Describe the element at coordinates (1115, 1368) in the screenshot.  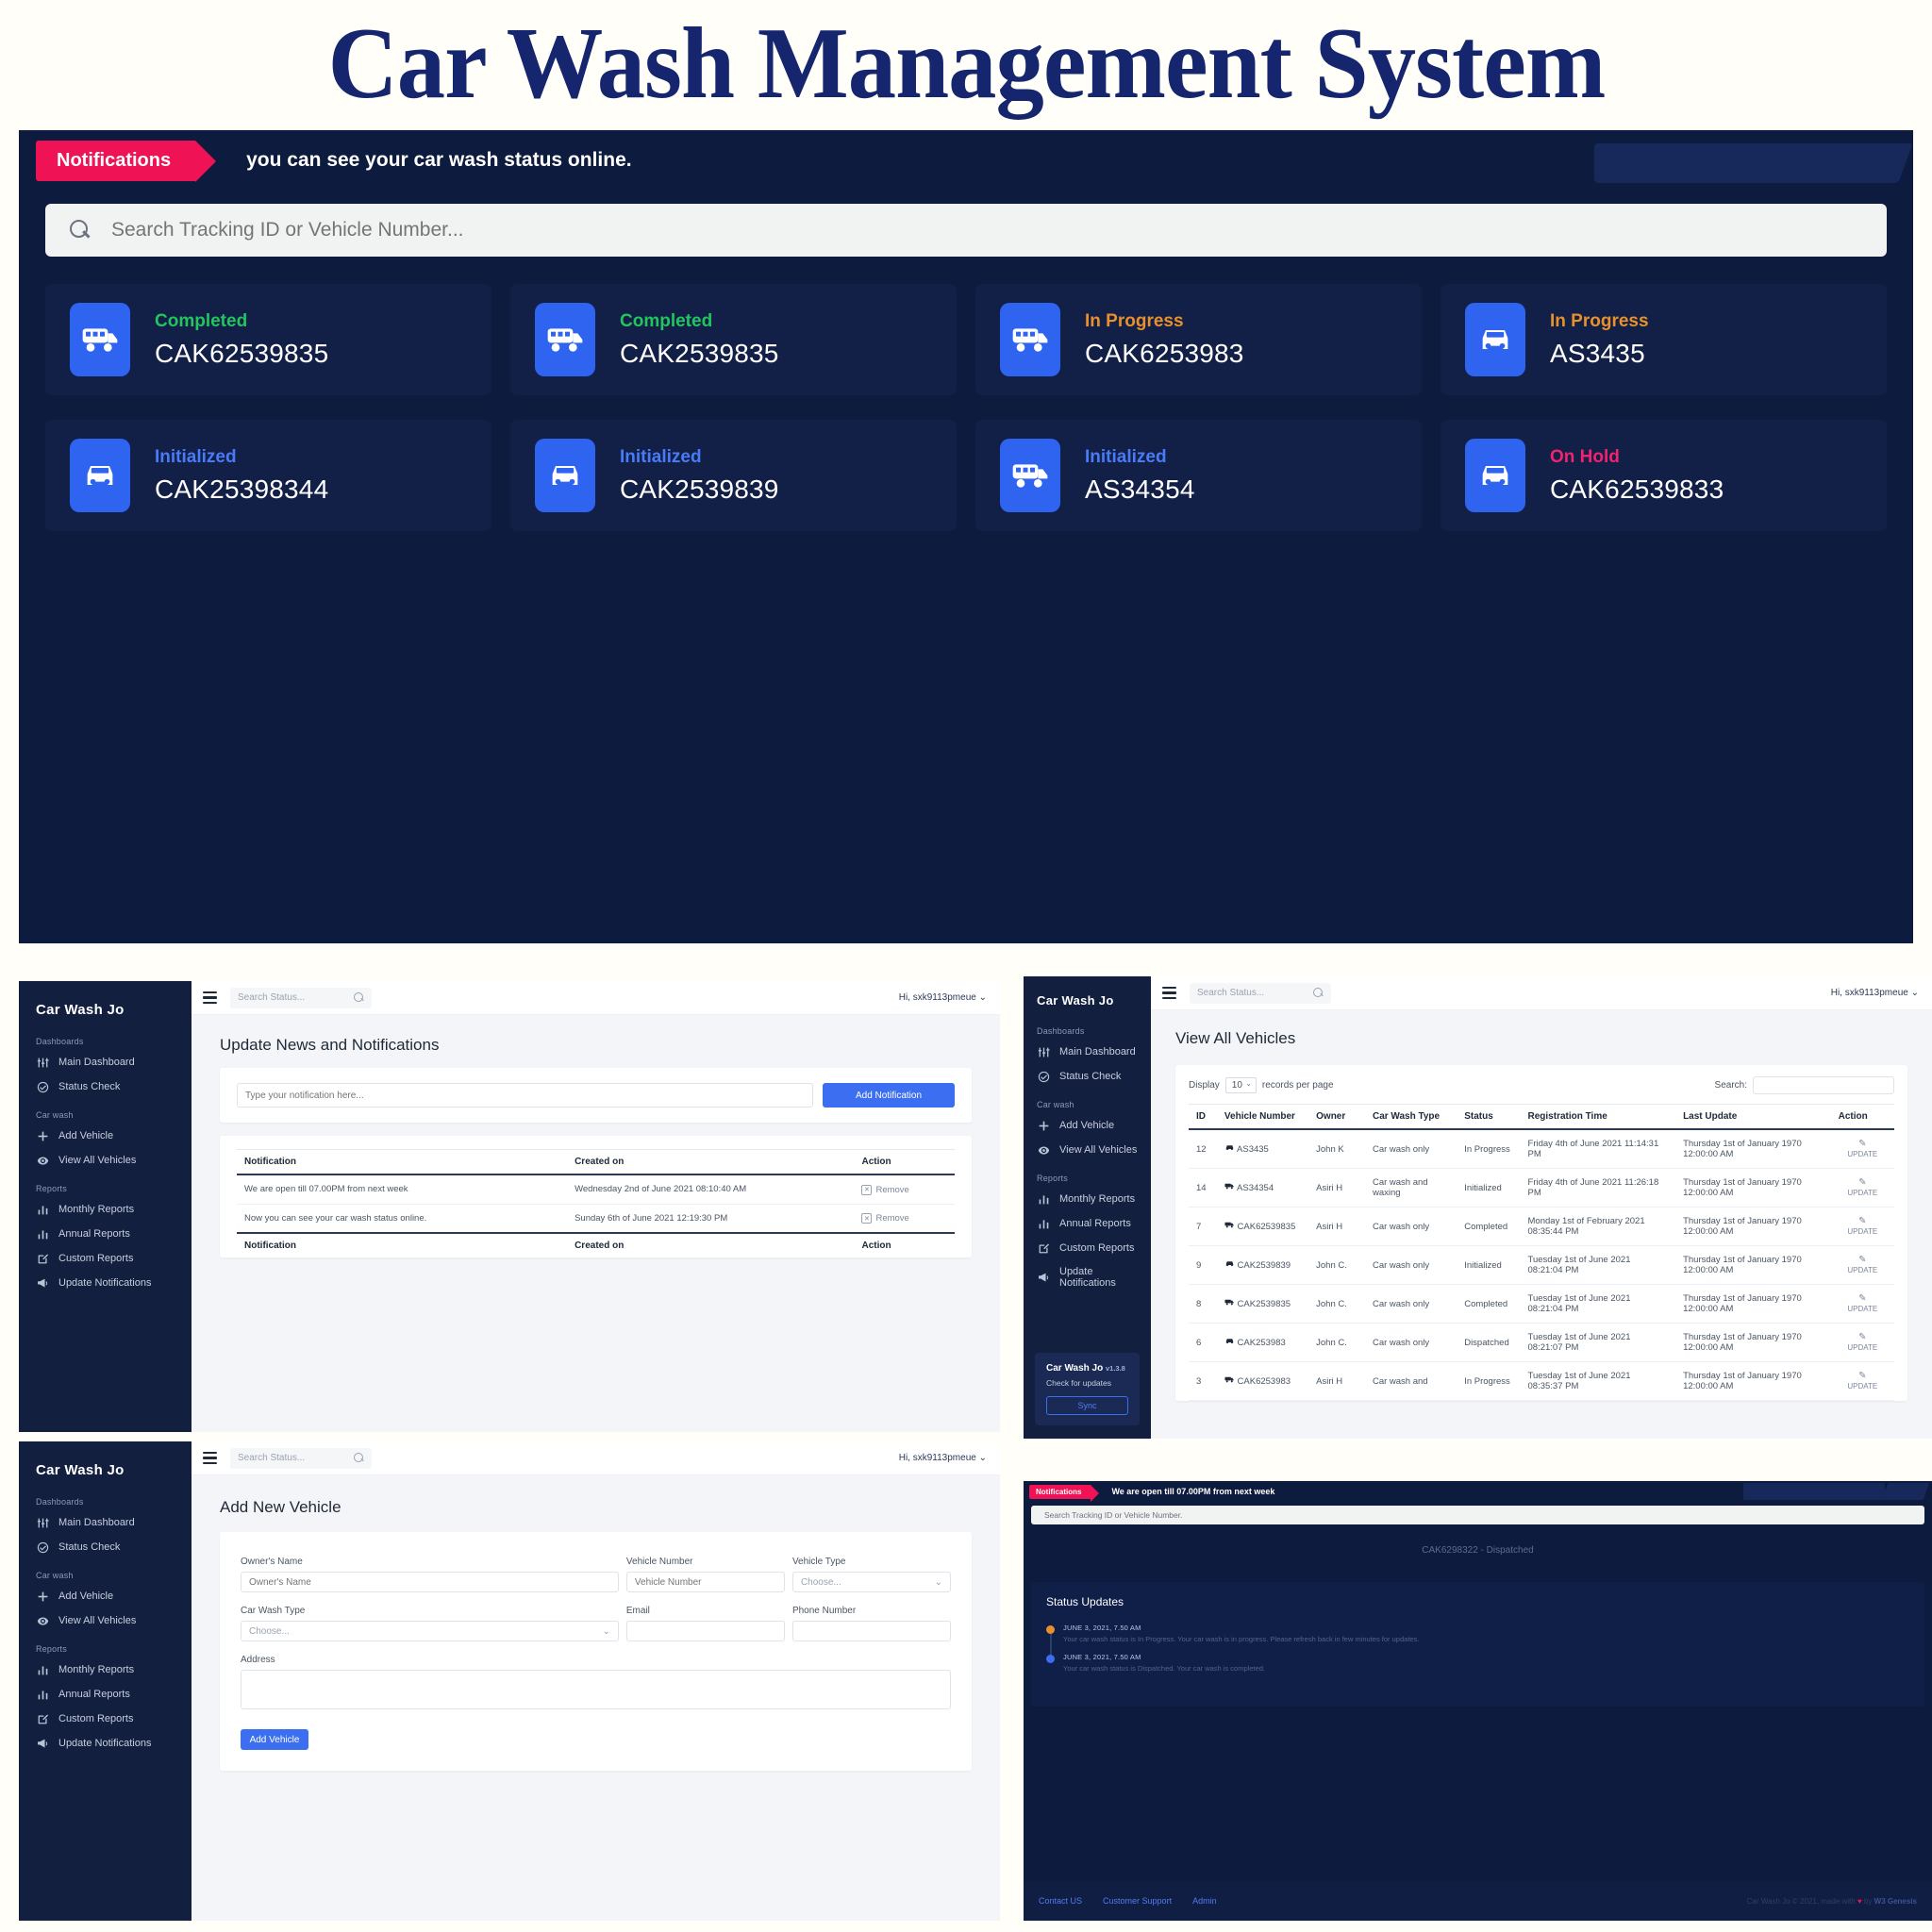
I see `version-number: v1.3.8` at that location.